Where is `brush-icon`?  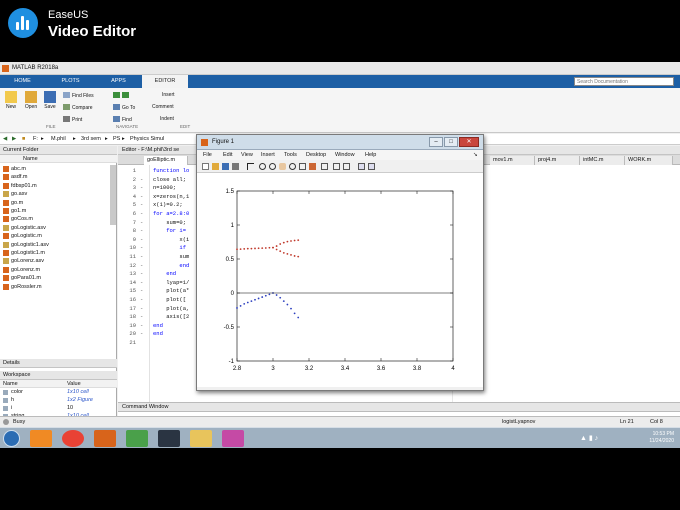 brush-icon is located at coordinates (312, 166).